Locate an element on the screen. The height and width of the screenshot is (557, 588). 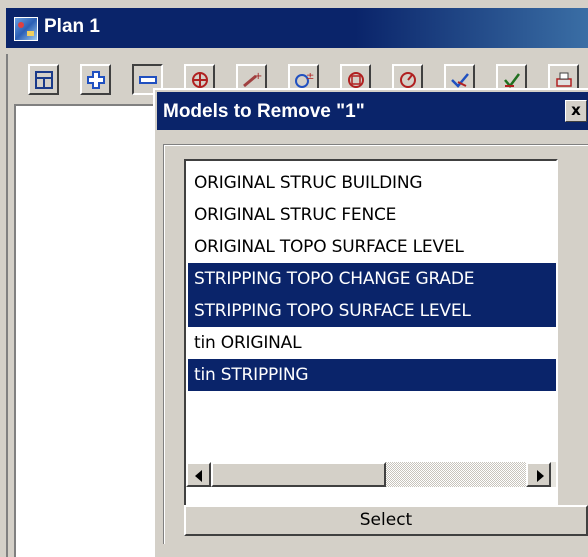
scrollbar-track is located at coordinates (456, 474).